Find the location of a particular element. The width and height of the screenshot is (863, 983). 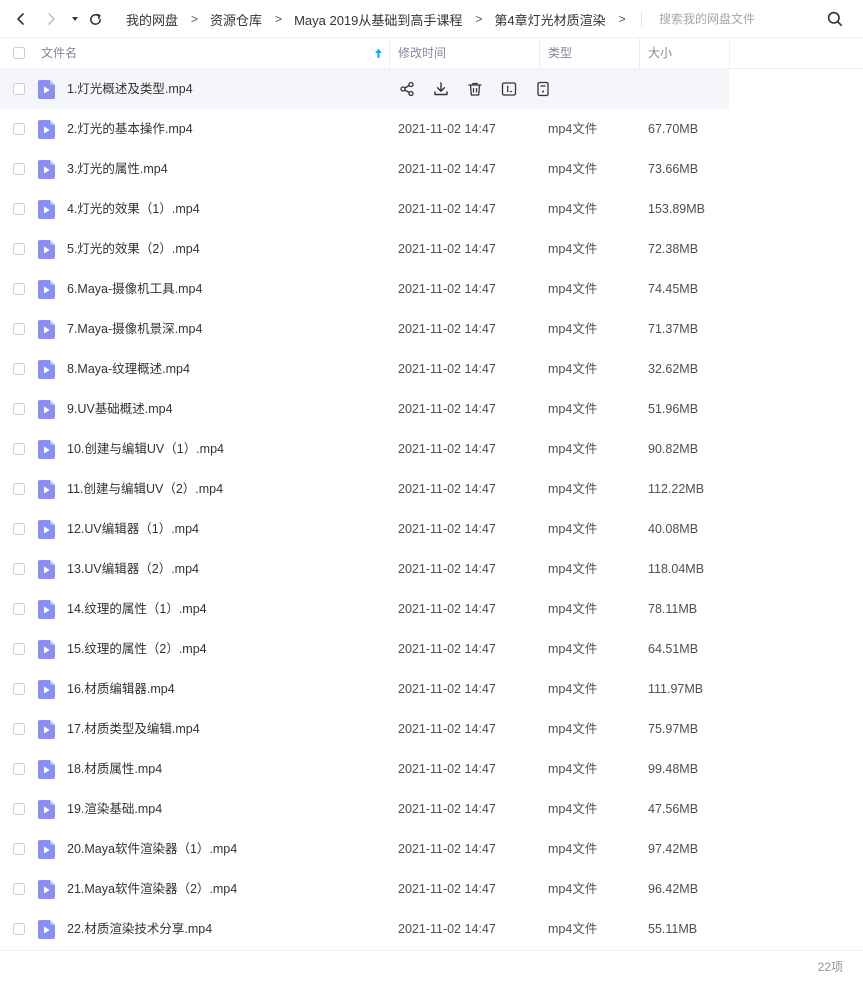

column-header-modified: 修改时间 is located at coordinates (422, 53).